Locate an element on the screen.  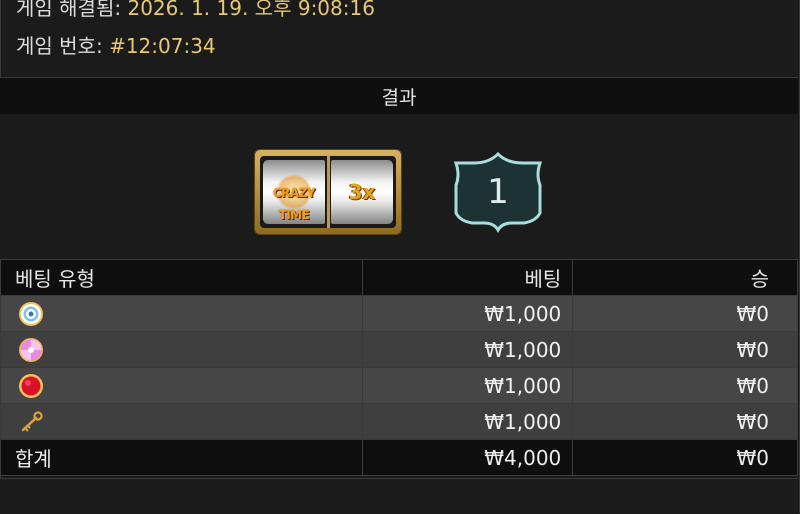
total-win: ₩0 is located at coordinates (685, 457).